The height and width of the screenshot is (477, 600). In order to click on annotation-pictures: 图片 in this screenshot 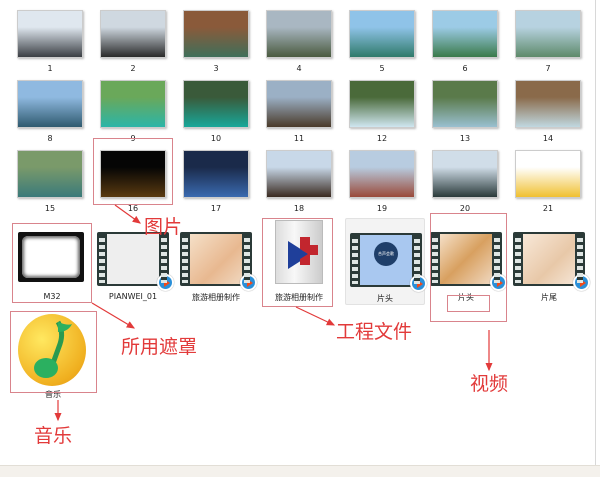, I will do `click(163, 227)`.